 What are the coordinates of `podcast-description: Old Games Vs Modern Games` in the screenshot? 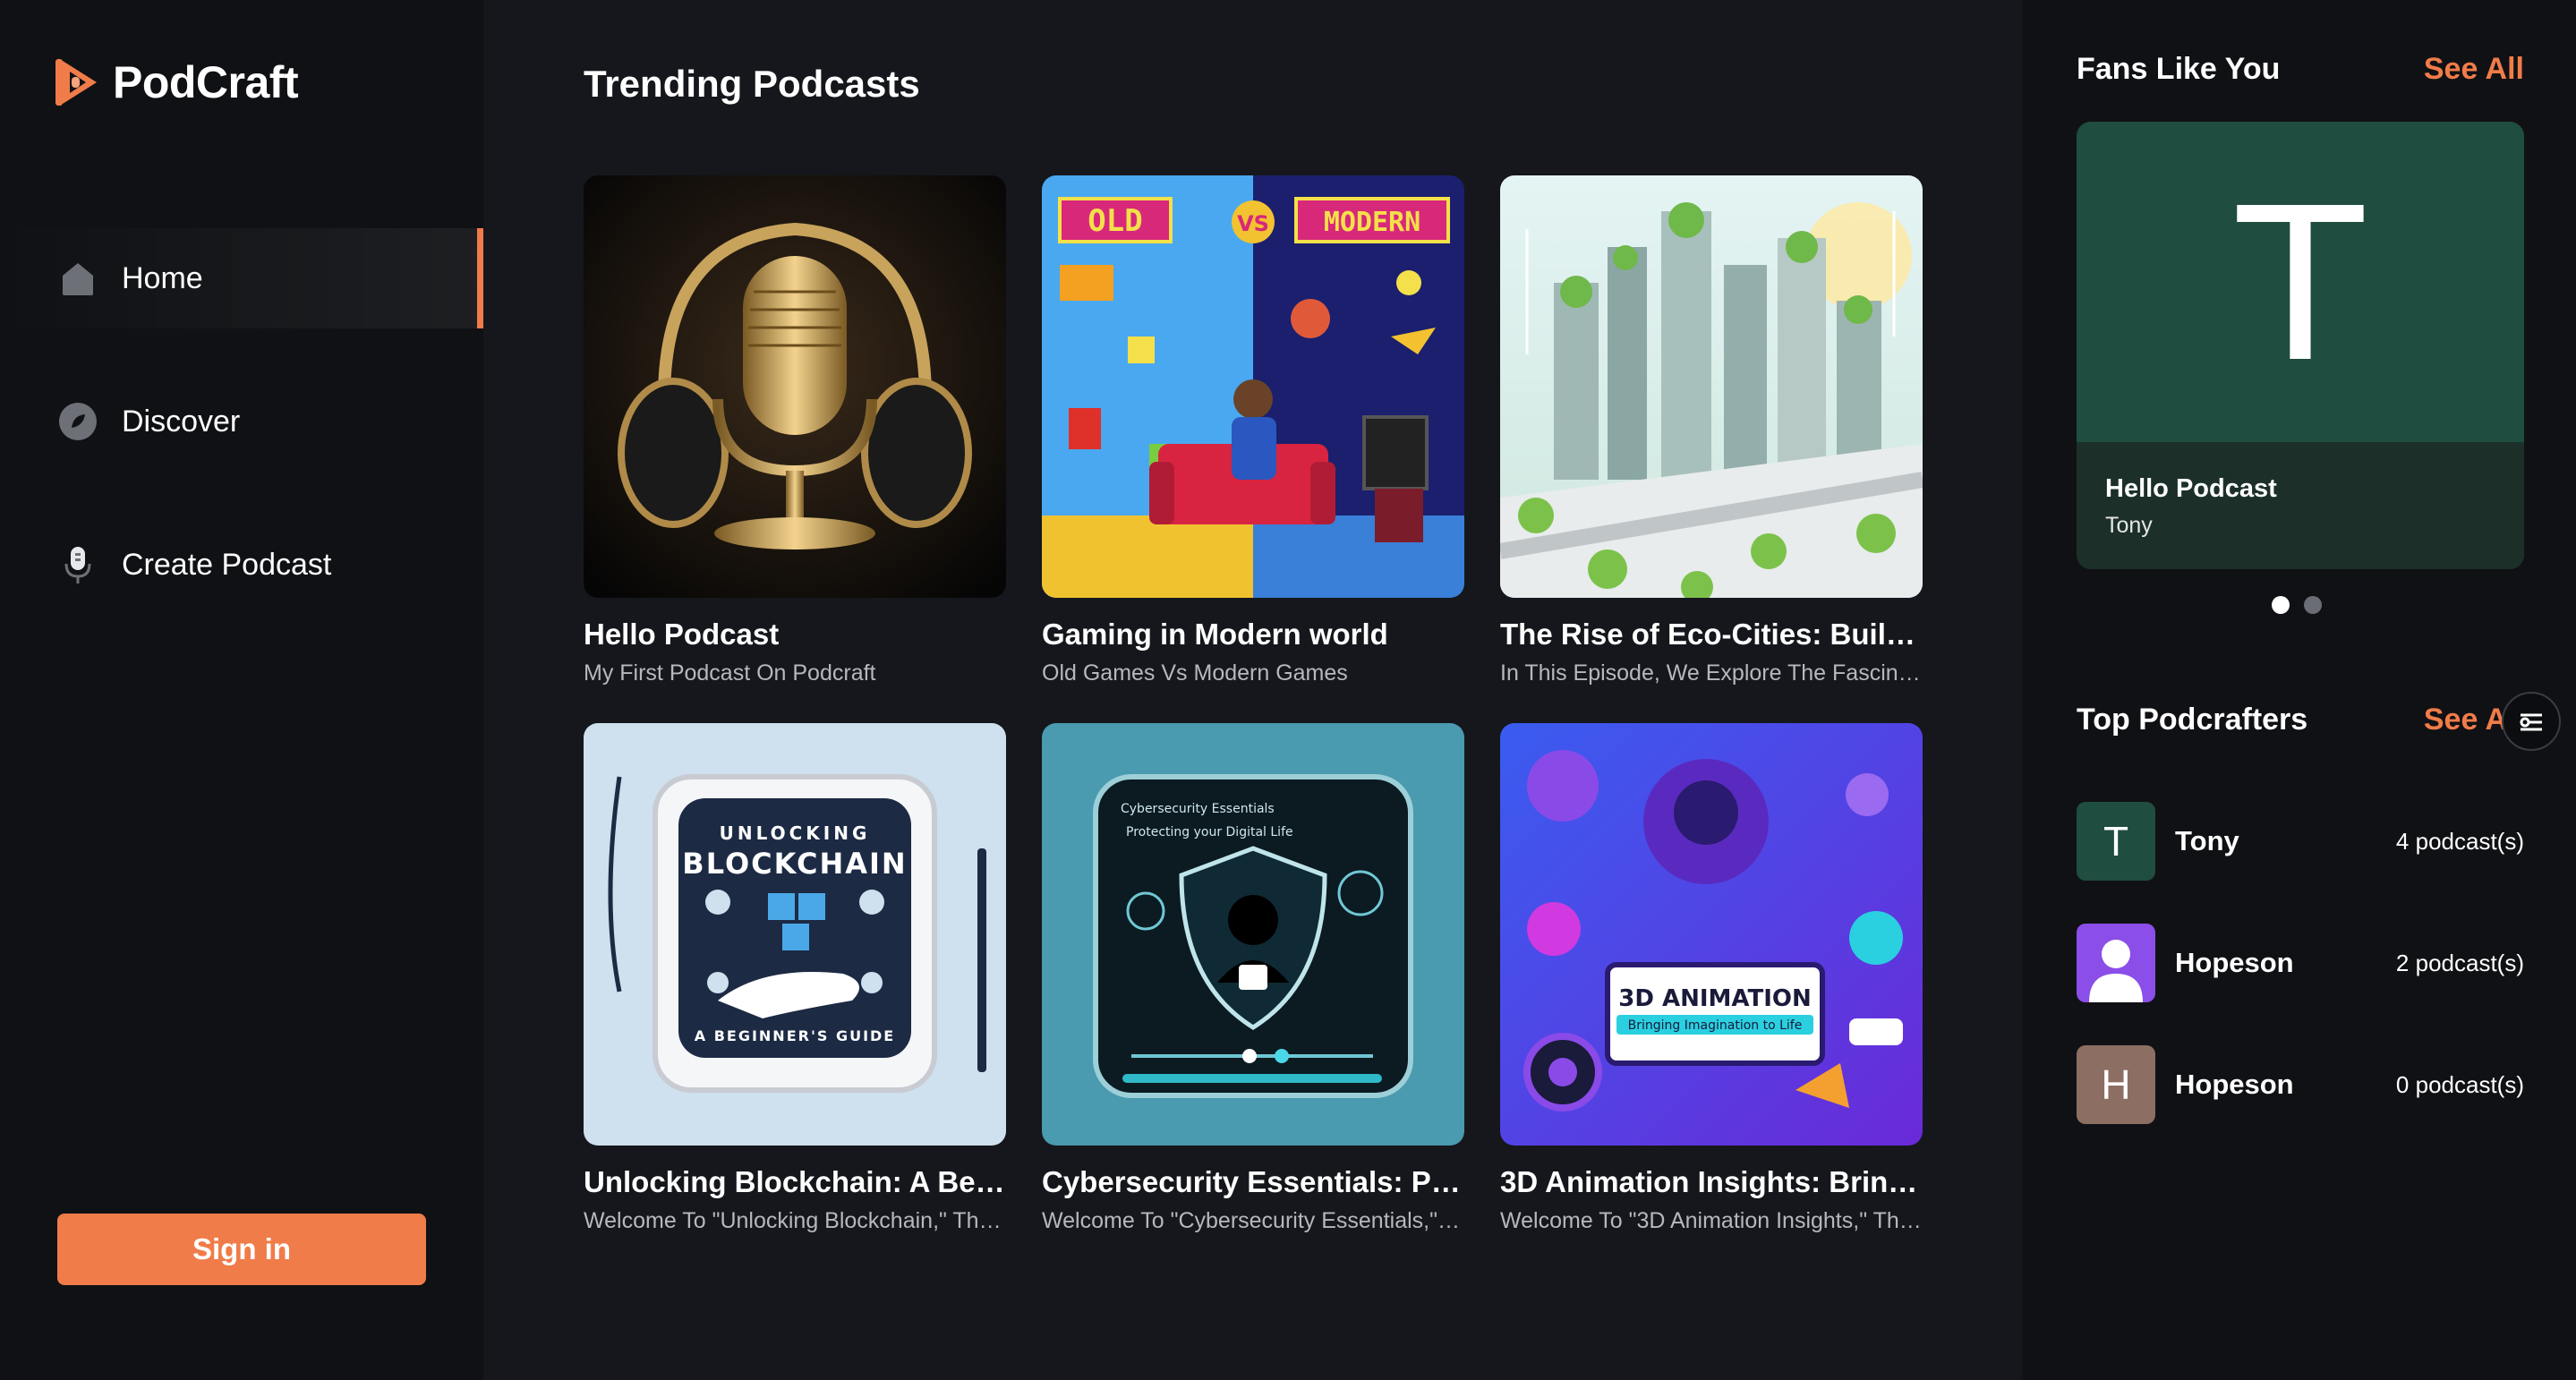 It's located at (1195, 673).